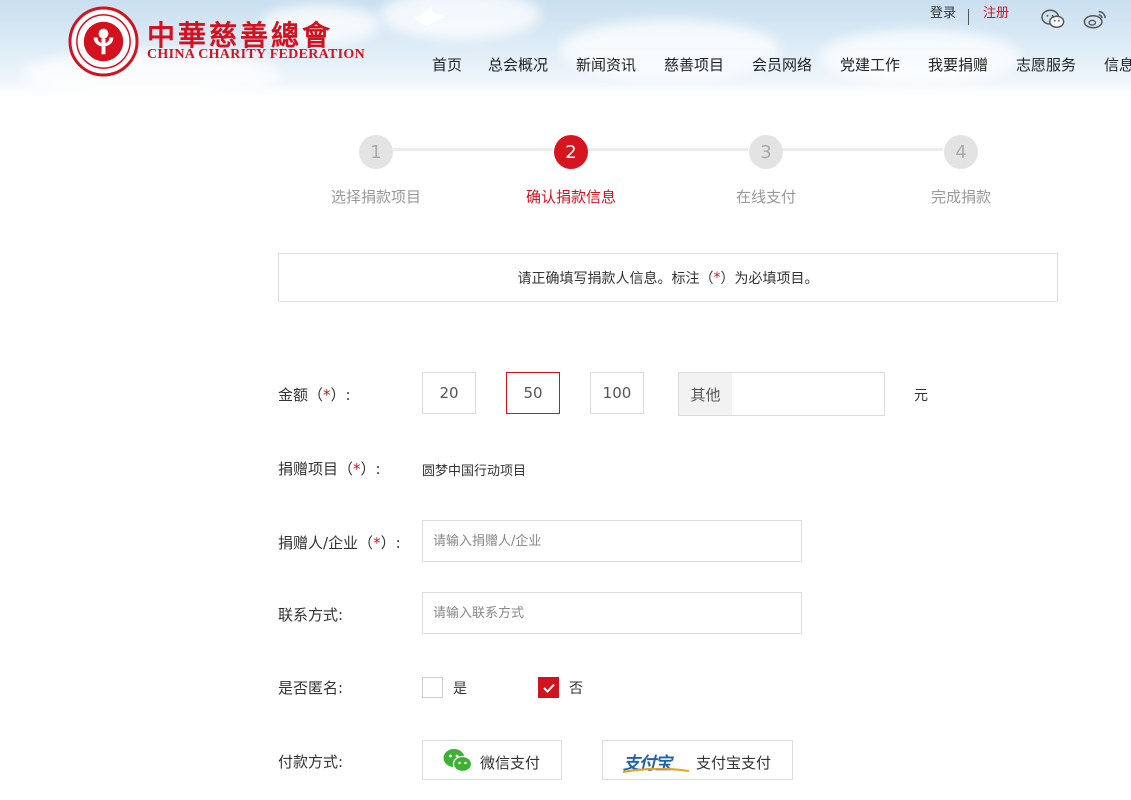 The image size is (1131, 800). Describe the element at coordinates (694, 64) in the screenshot. I see `nav-item-projects: 慈善项目` at that location.